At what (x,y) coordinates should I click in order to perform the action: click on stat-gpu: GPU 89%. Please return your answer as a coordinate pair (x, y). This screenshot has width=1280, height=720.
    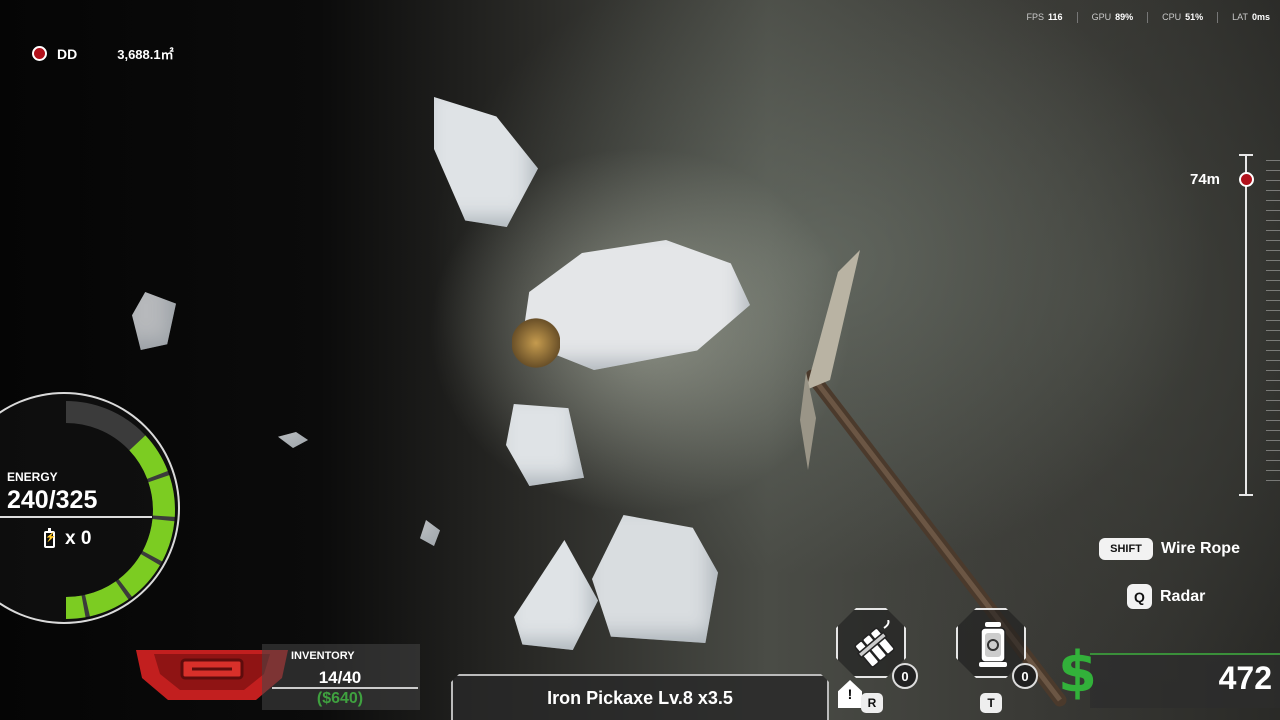
    Looking at the image, I should click on (1112, 17).